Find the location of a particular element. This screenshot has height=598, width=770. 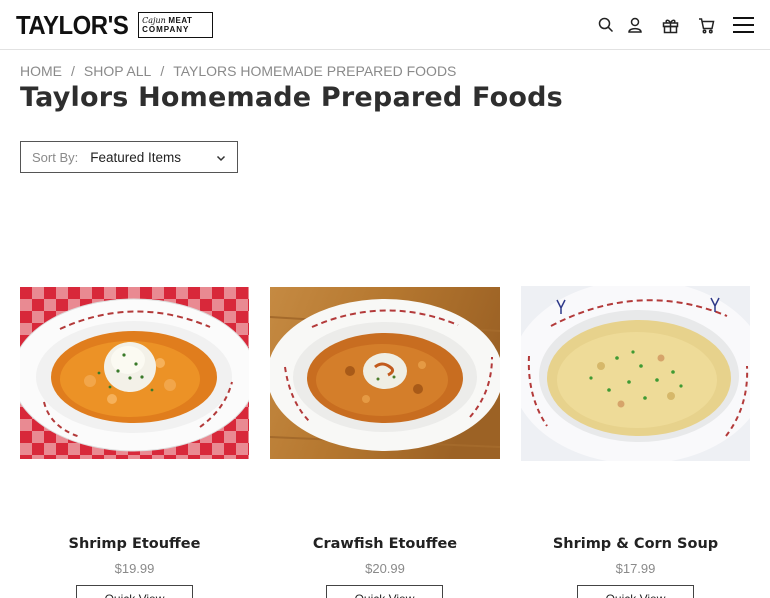

product-image-shrimp-corn-soup is located at coordinates (635, 373).